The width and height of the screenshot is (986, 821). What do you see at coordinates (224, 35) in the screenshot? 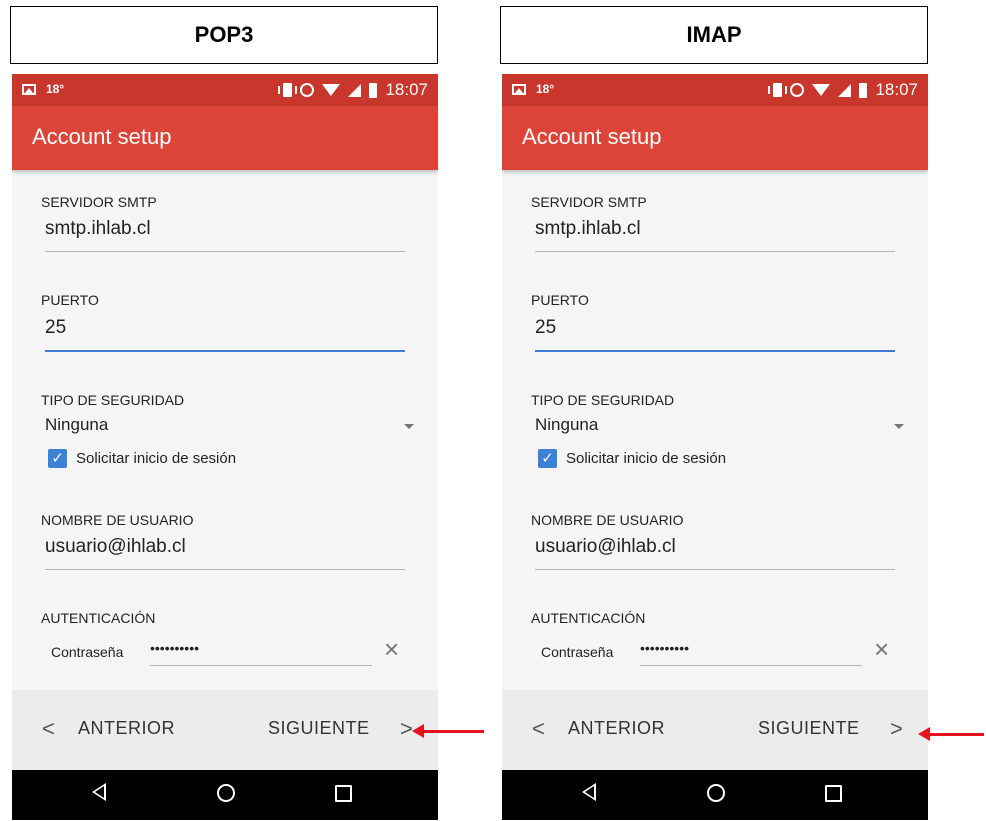
I see `panel-label: POP3` at bounding box center [224, 35].